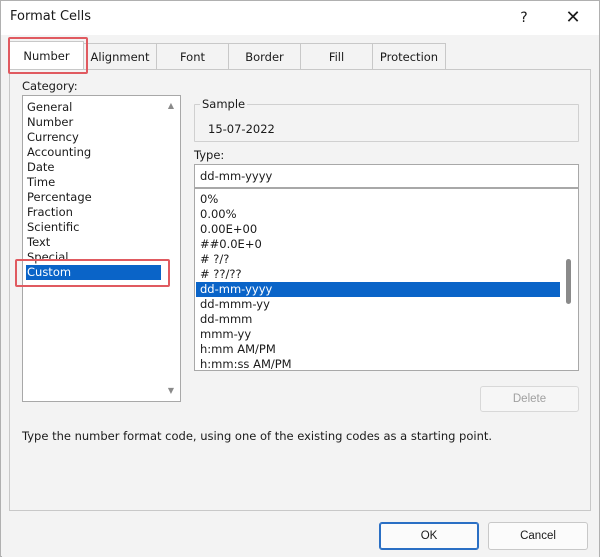  I want to click on scroll-down-icon: ▼, so click(171, 391).